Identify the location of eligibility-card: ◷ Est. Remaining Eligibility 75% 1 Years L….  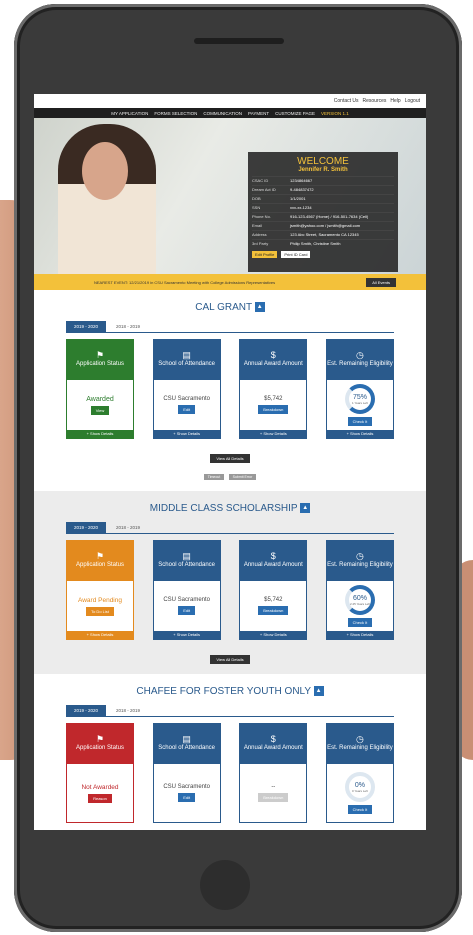
(359, 389).